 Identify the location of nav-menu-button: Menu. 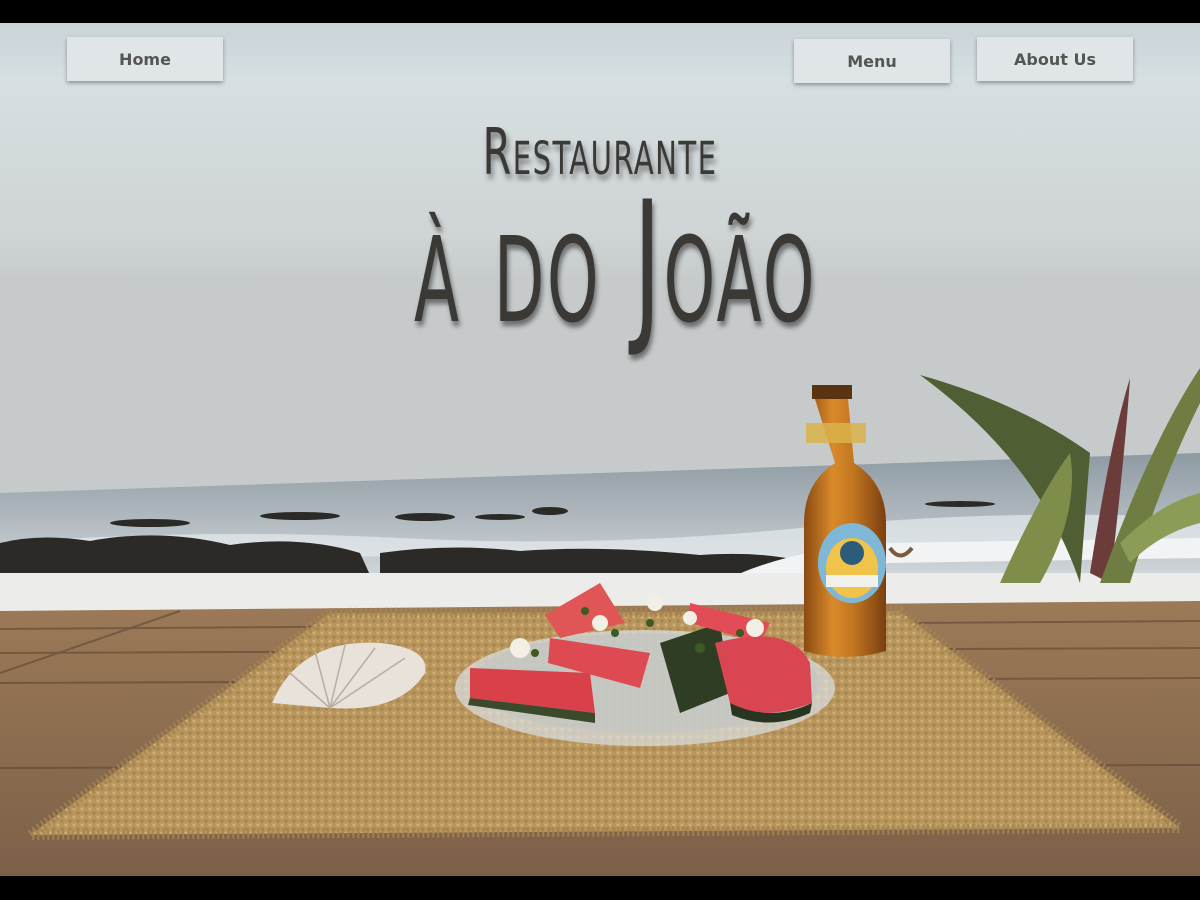
(872, 61).